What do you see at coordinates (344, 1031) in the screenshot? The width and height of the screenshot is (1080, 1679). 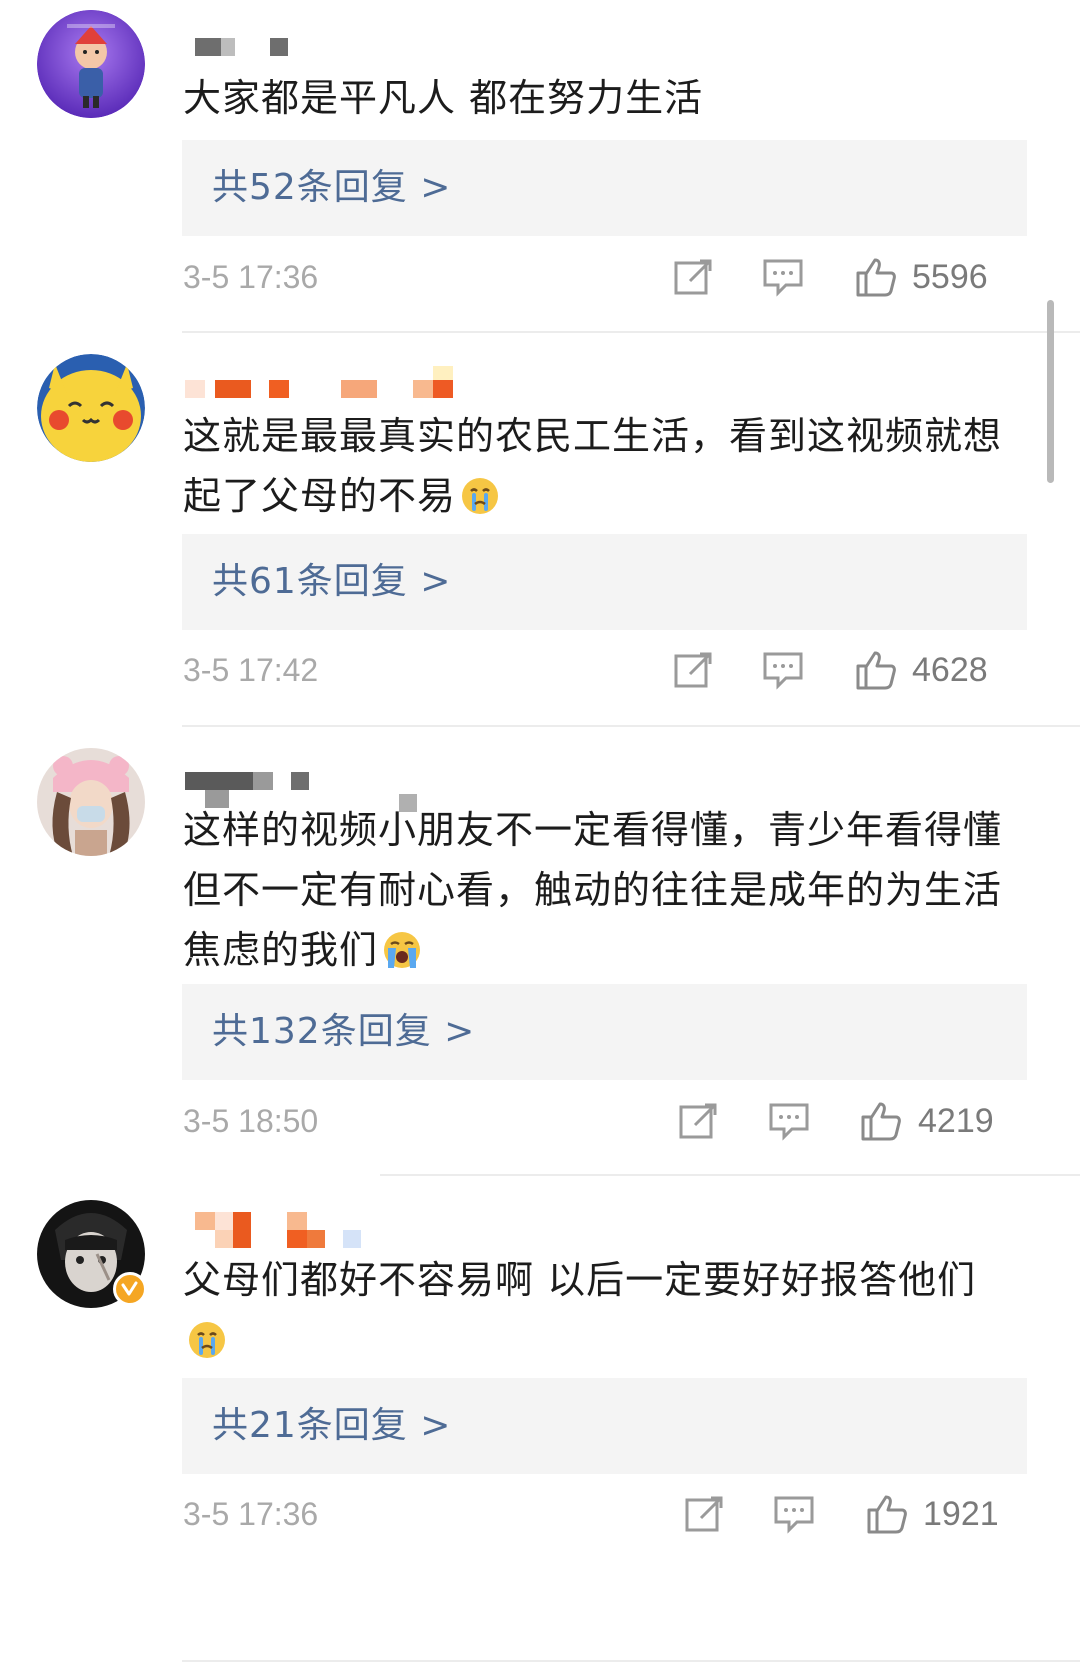 I see `replies-label: 共132条回复 >` at bounding box center [344, 1031].